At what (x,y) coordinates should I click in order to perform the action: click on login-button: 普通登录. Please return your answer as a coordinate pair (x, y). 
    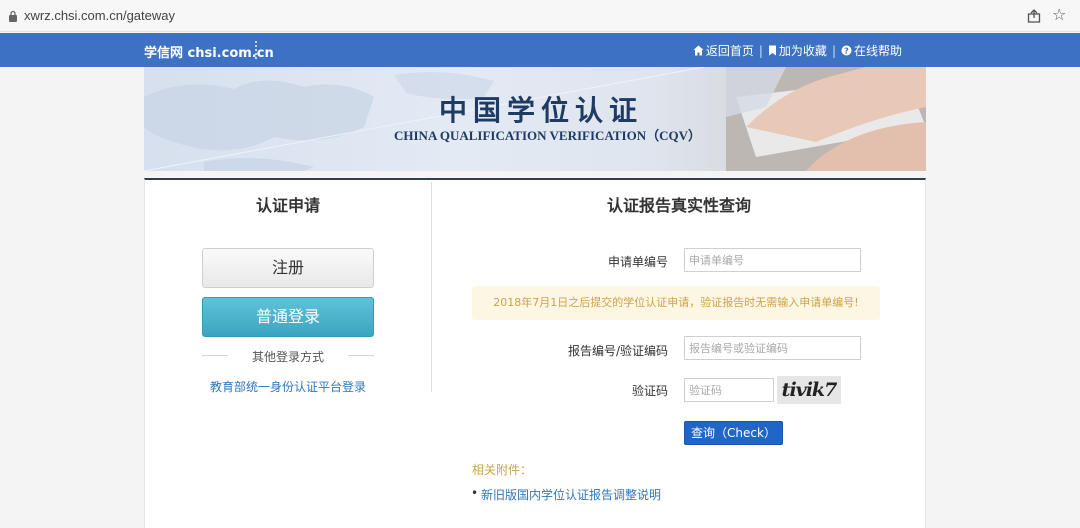
    Looking at the image, I should click on (288, 317).